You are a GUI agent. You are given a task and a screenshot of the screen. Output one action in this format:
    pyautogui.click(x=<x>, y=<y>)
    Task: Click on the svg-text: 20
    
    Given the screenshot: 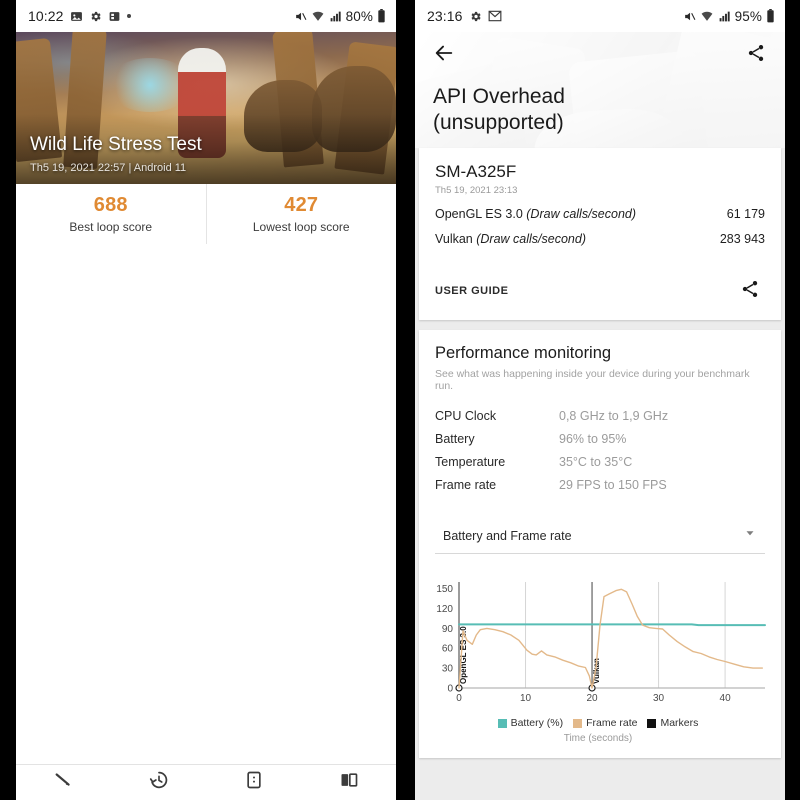 What is the action you would take?
    pyautogui.click(x=592, y=698)
    